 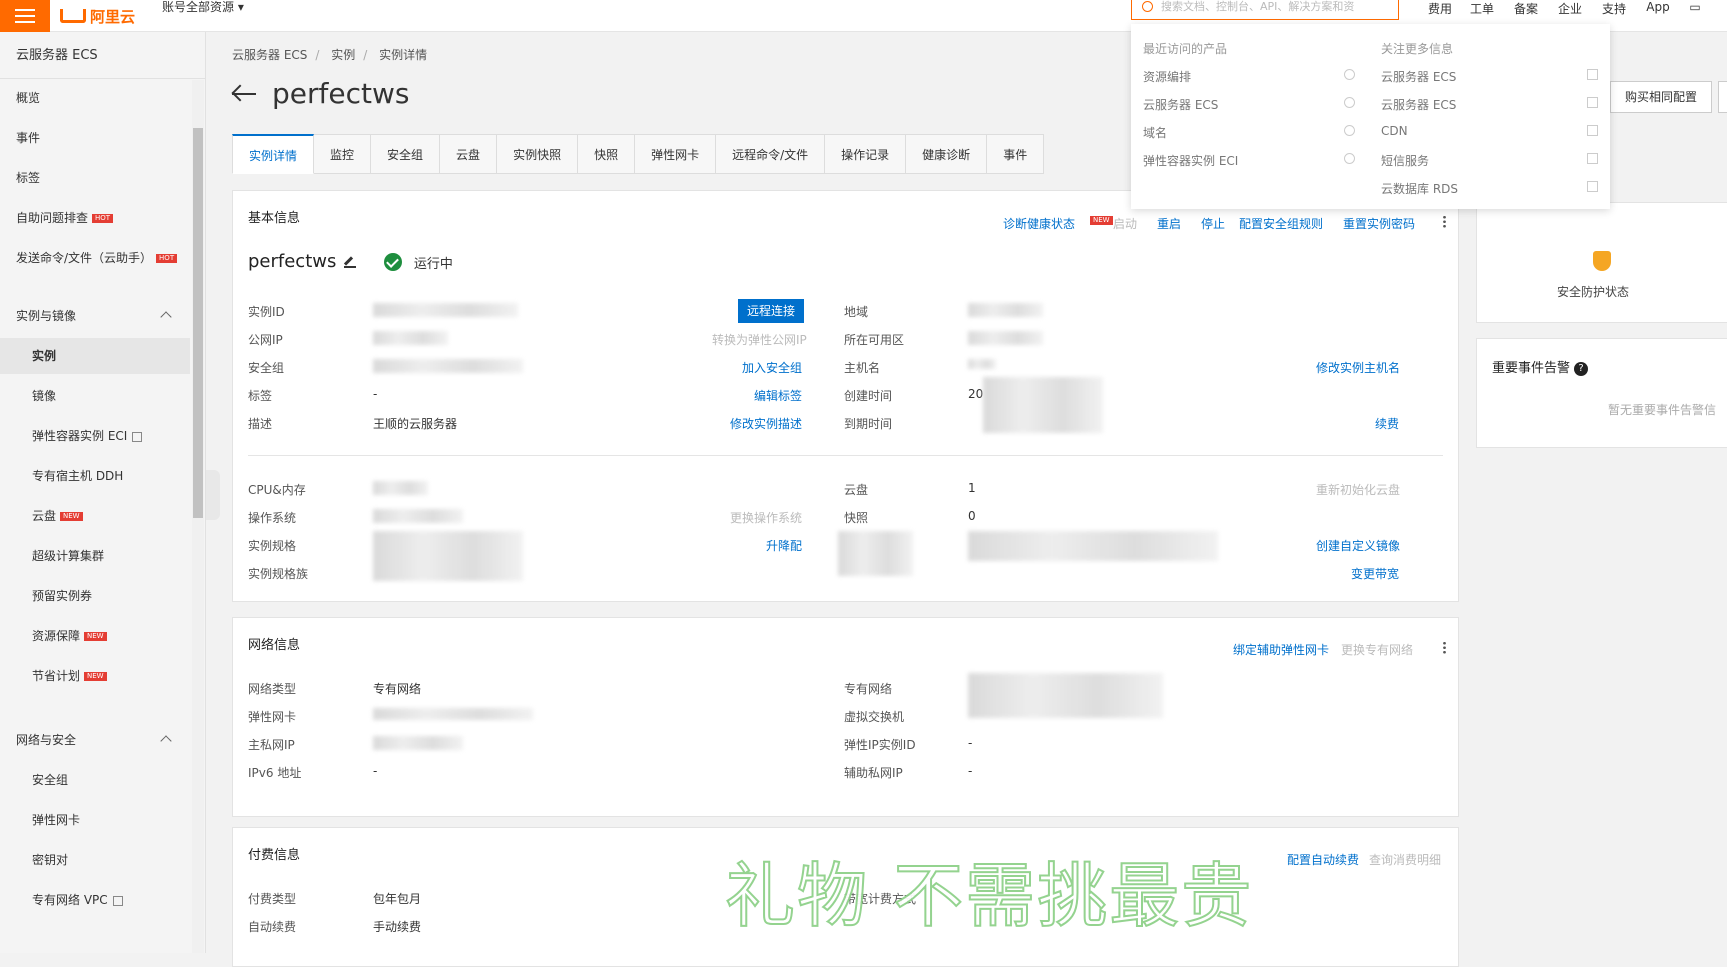 I want to click on convert-eip-link: 转换为弹性公网IP, so click(x=759, y=339).